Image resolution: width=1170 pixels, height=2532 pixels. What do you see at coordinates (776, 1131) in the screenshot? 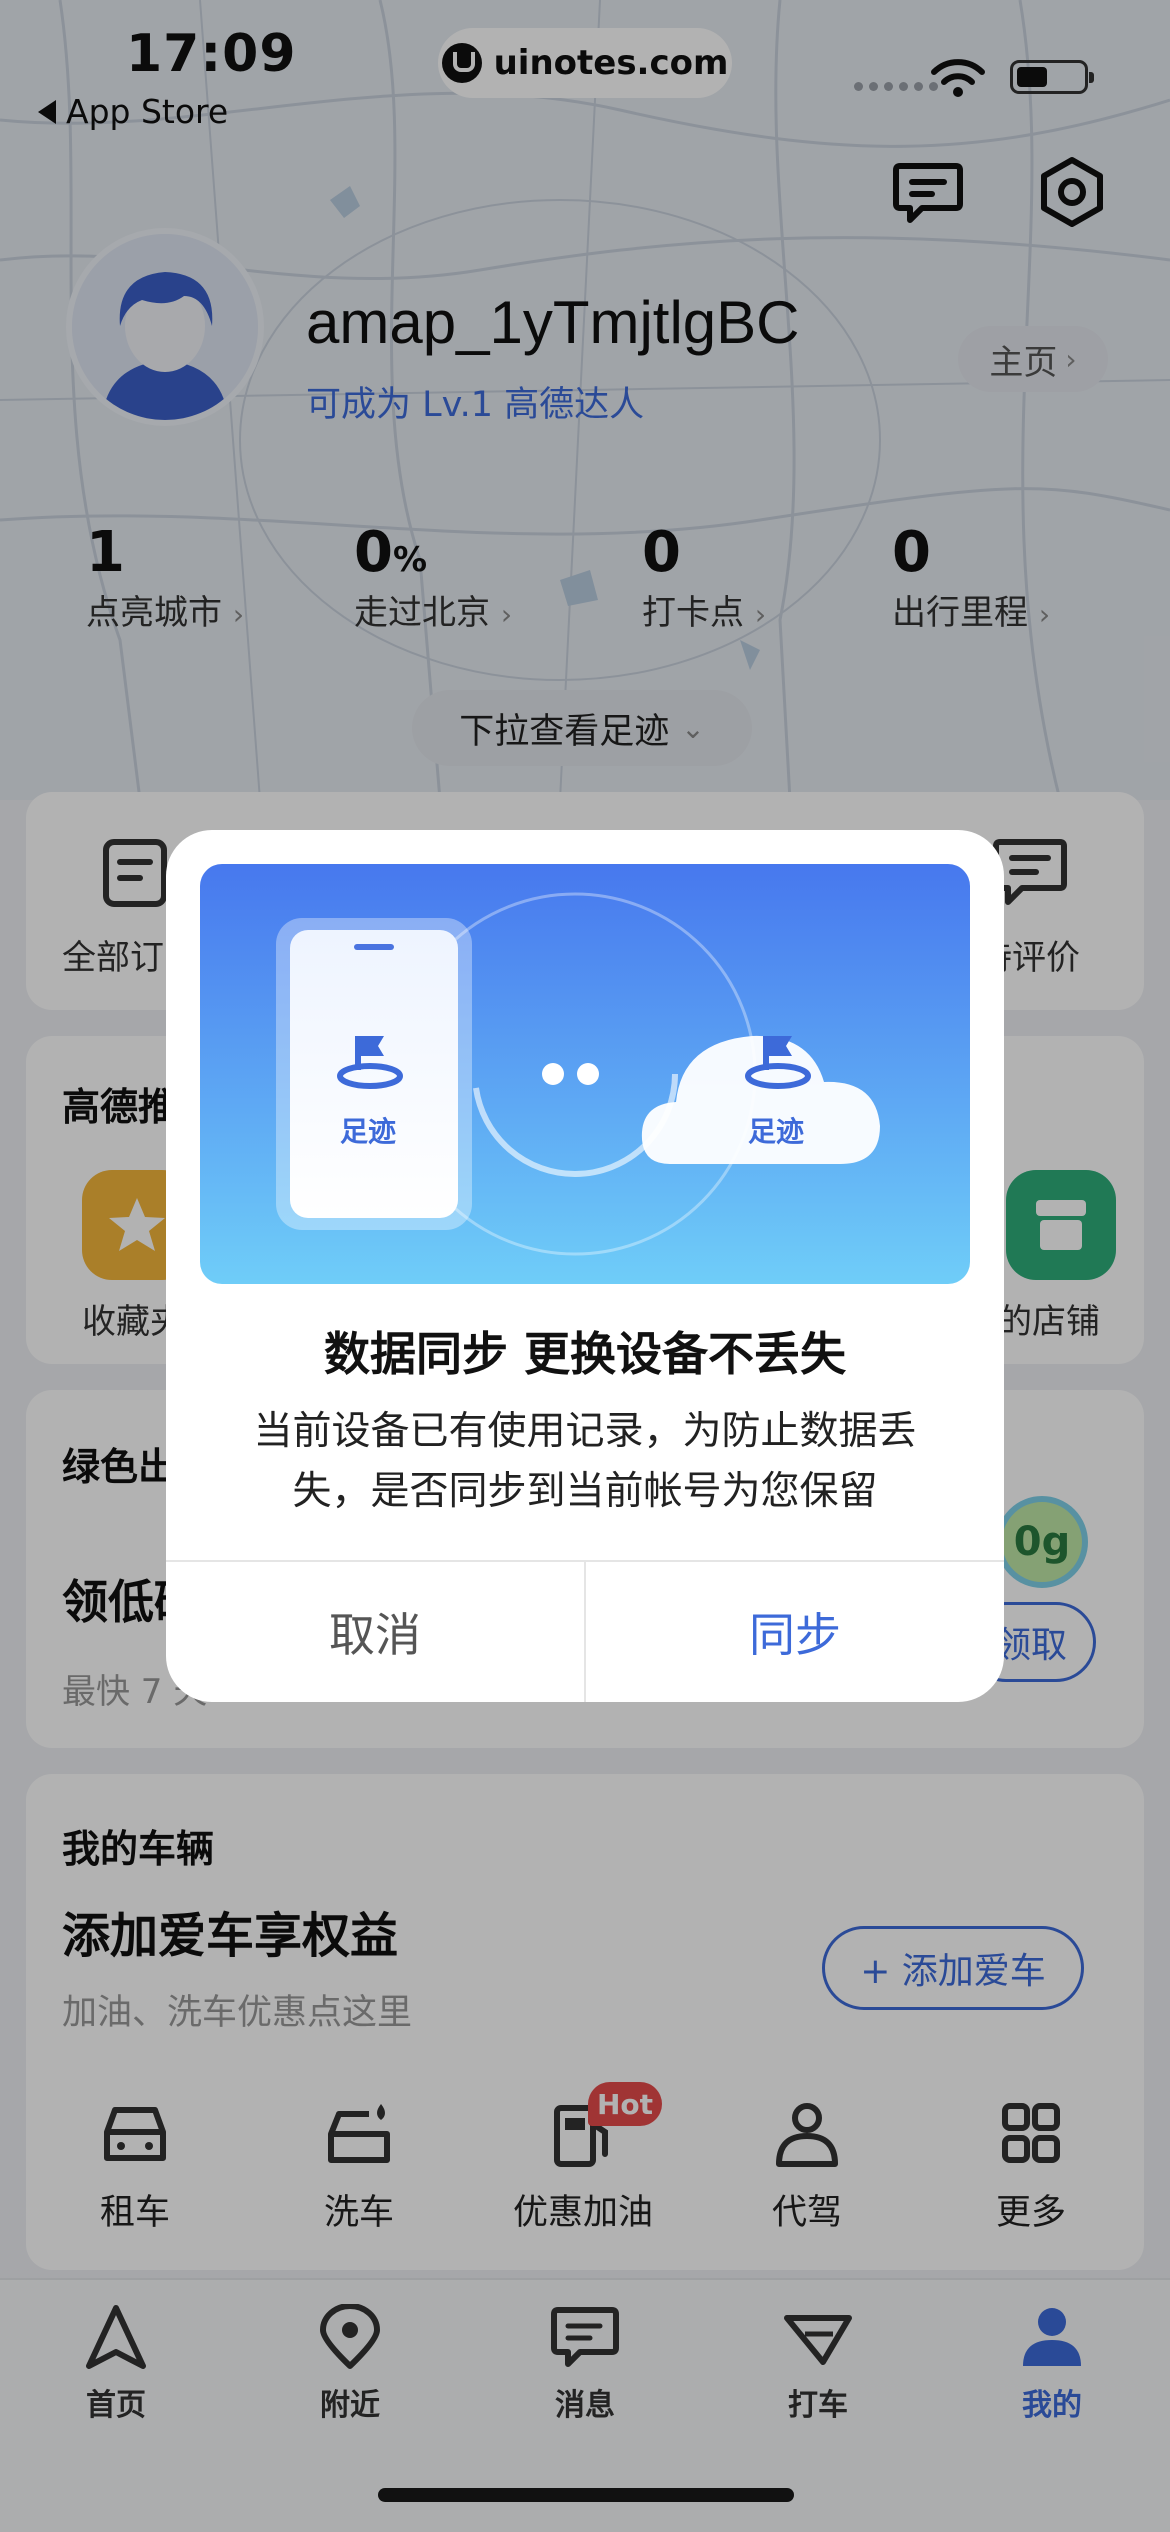
I see `cloud-footprint-label: 足迹` at bounding box center [776, 1131].